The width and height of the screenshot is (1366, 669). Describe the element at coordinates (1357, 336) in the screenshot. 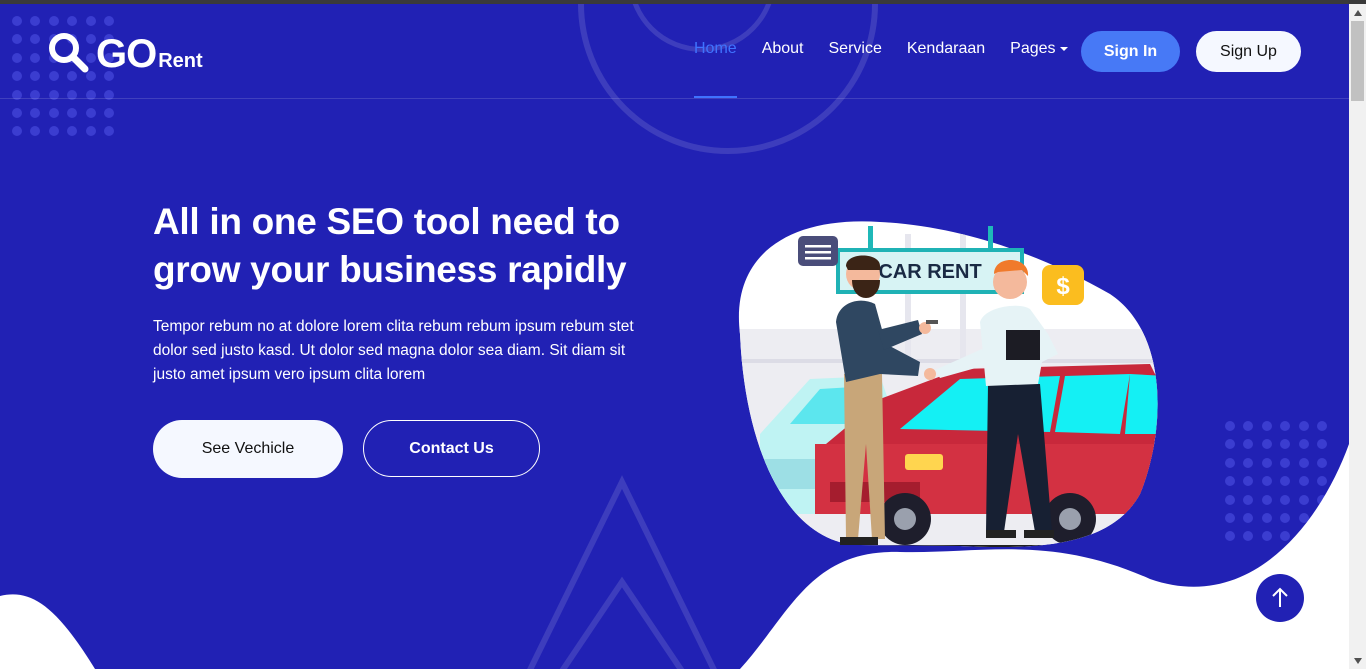

I see `page-scrollbar` at that location.